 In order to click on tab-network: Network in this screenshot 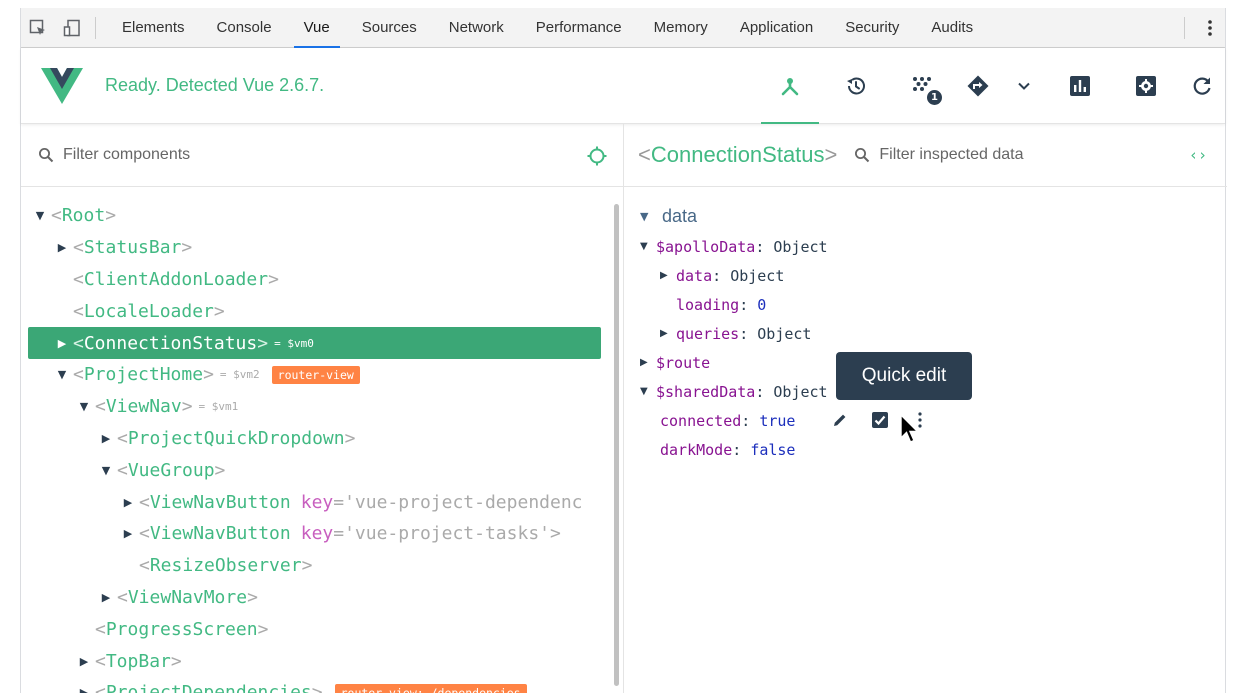, I will do `click(476, 28)`.